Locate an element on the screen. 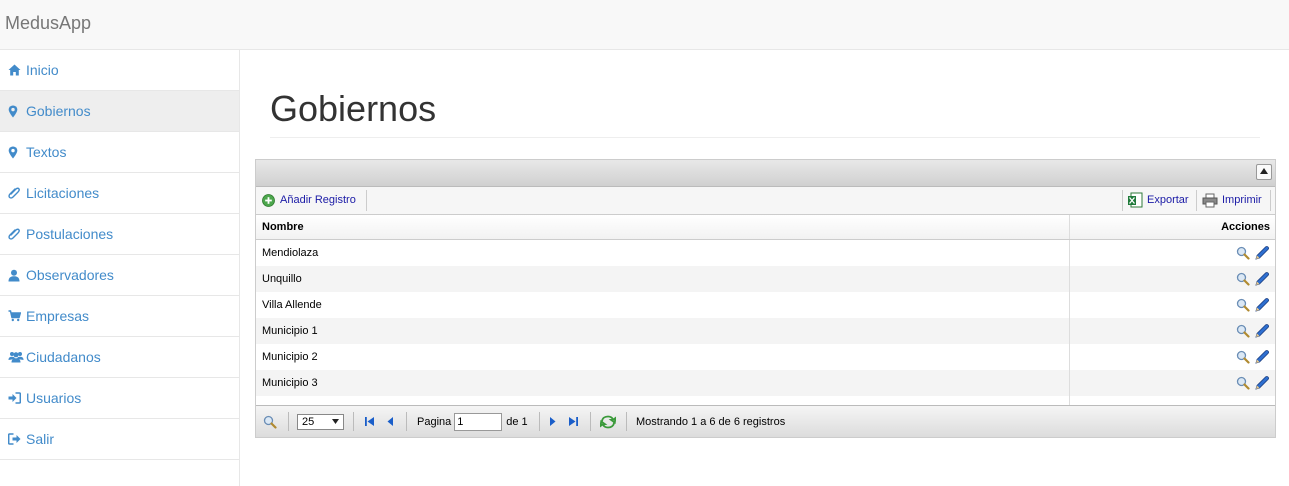 The height and width of the screenshot is (486, 1289). sidebar-item-postulaciones: Postulaciones is located at coordinates (119, 234).